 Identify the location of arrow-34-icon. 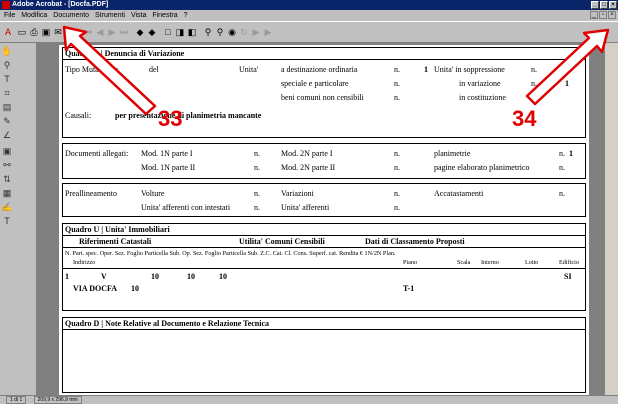
(567, 67).